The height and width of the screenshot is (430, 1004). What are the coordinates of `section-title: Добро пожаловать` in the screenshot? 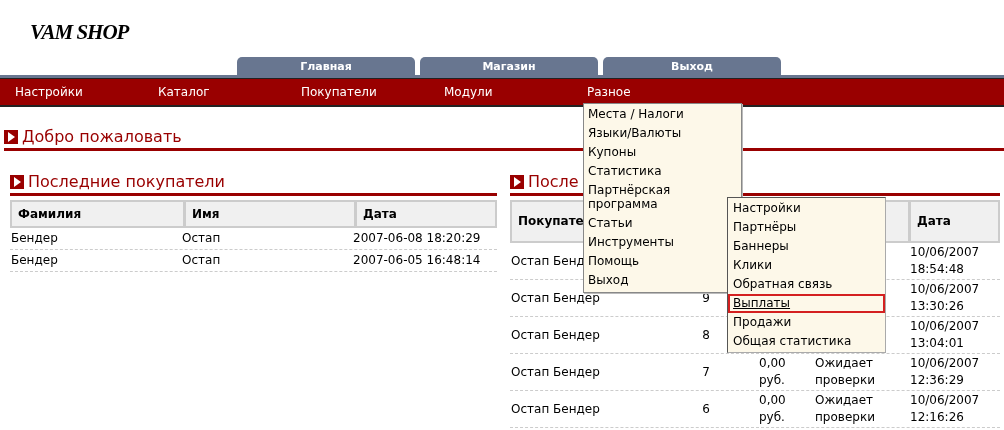 It's located at (102, 137).